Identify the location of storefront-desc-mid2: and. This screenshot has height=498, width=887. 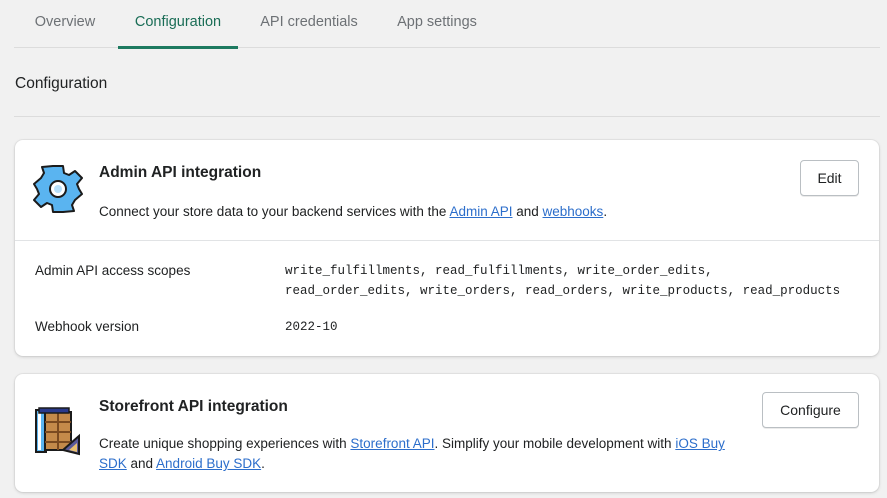
(141, 463).